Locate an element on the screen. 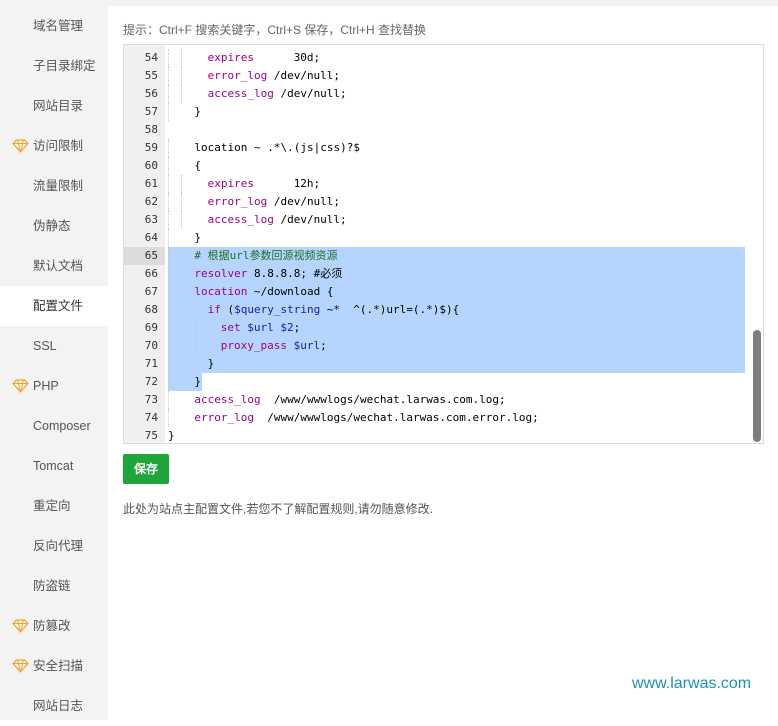 The image size is (778, 726). code-line: 67 location ~/download { is located at coordinates (443, 292).